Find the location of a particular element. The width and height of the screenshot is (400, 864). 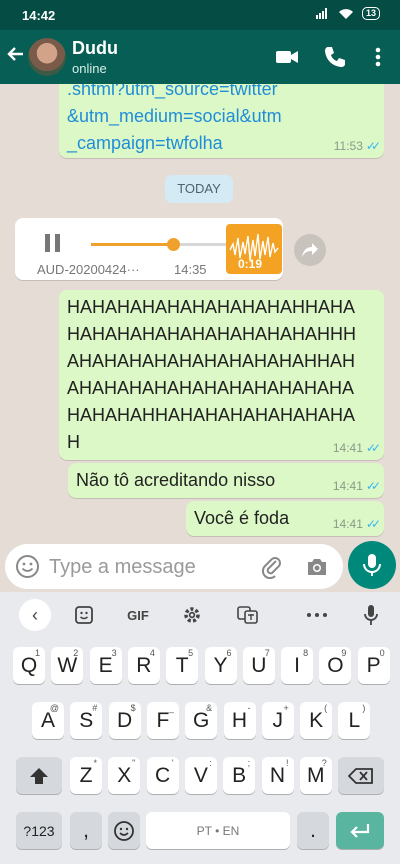

key-hint: ) is located at coordinates (364, 708).